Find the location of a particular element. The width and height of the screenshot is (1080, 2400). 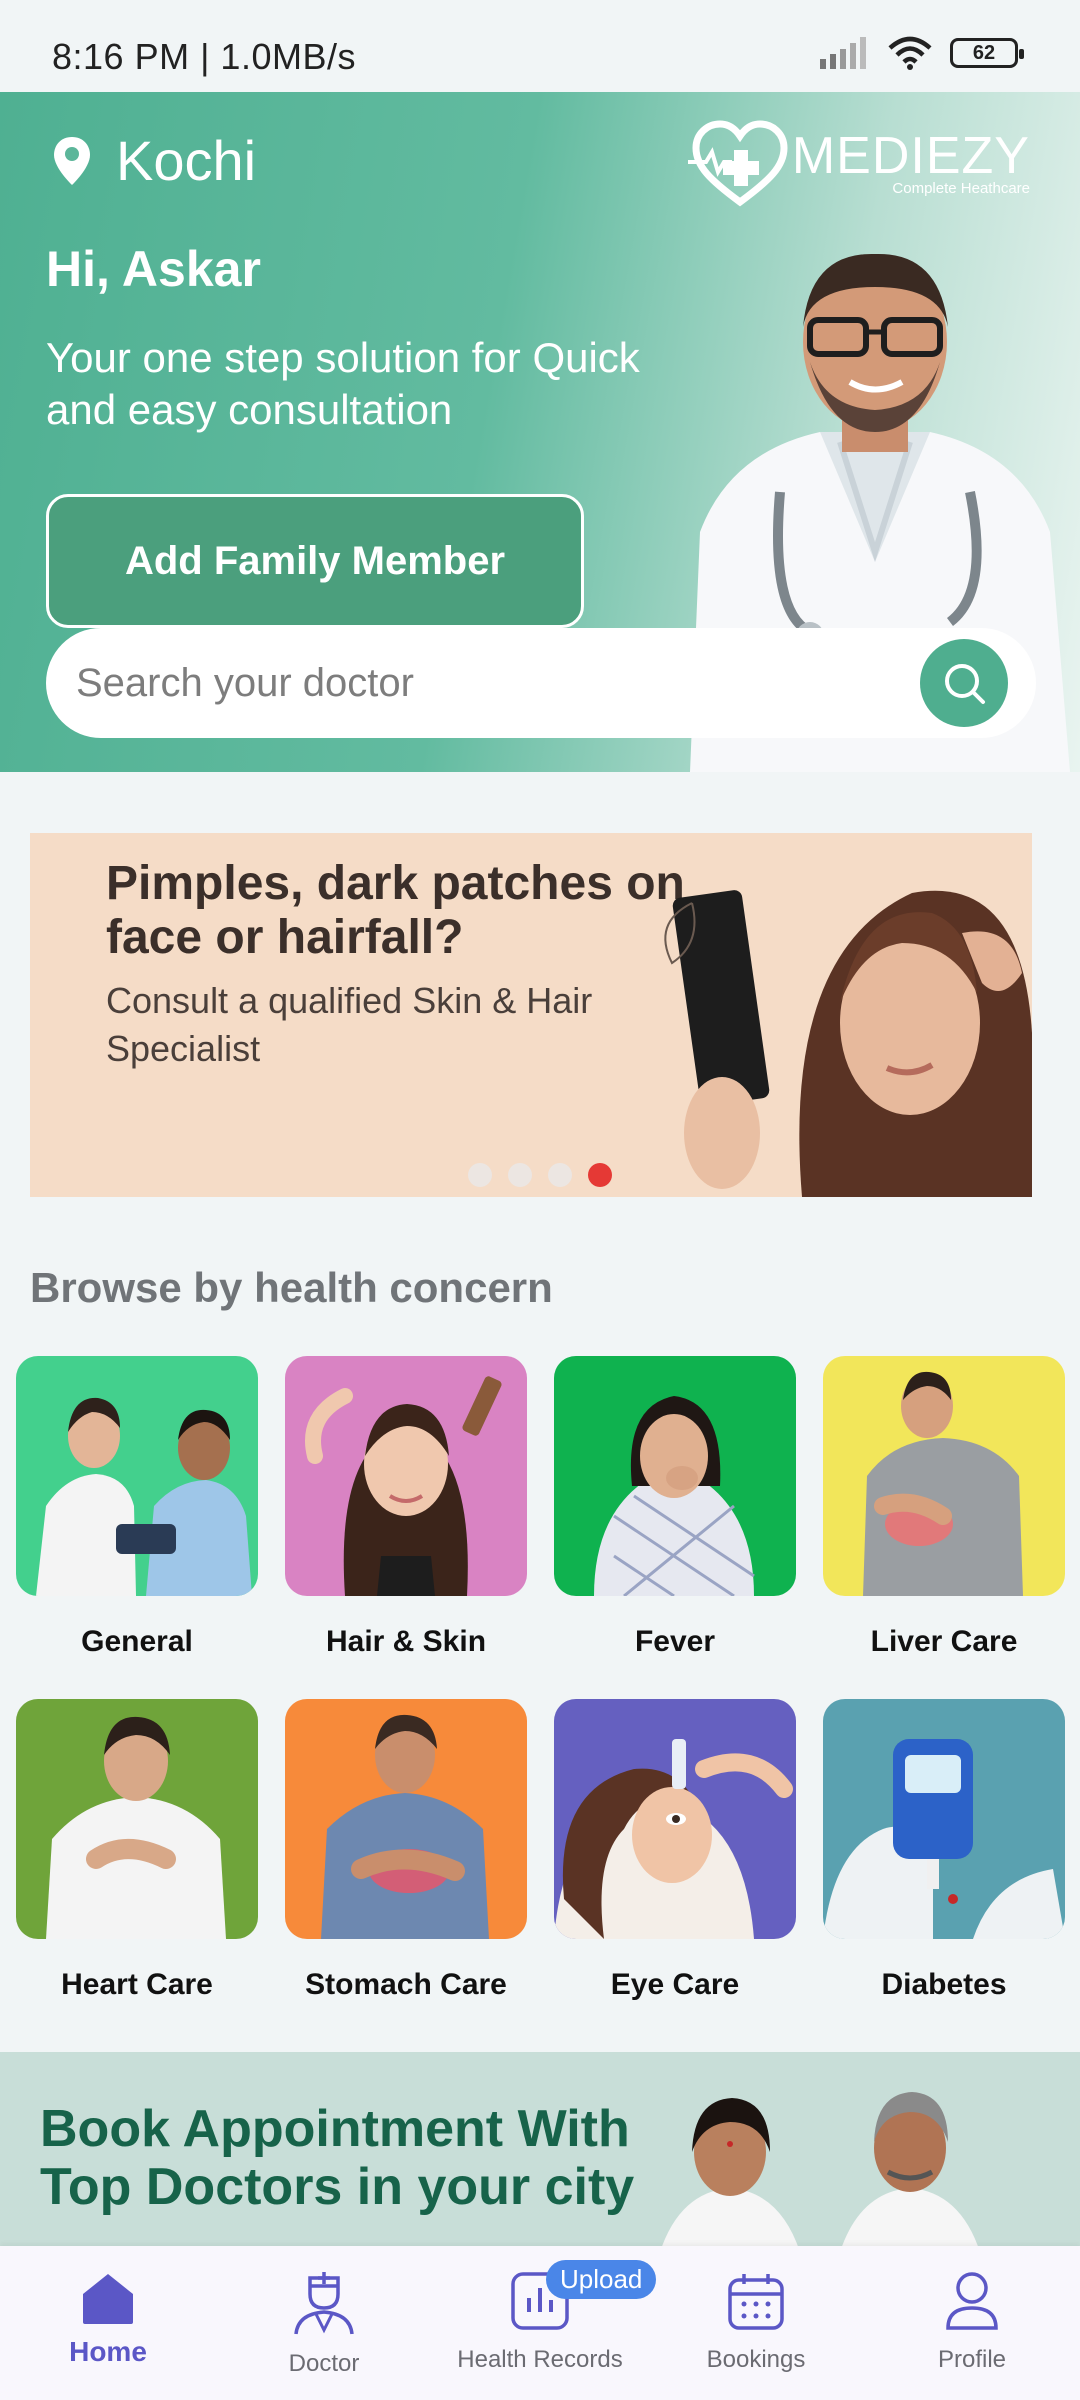

concern-label: Stomach Care is located at coordinates (406, 1984).